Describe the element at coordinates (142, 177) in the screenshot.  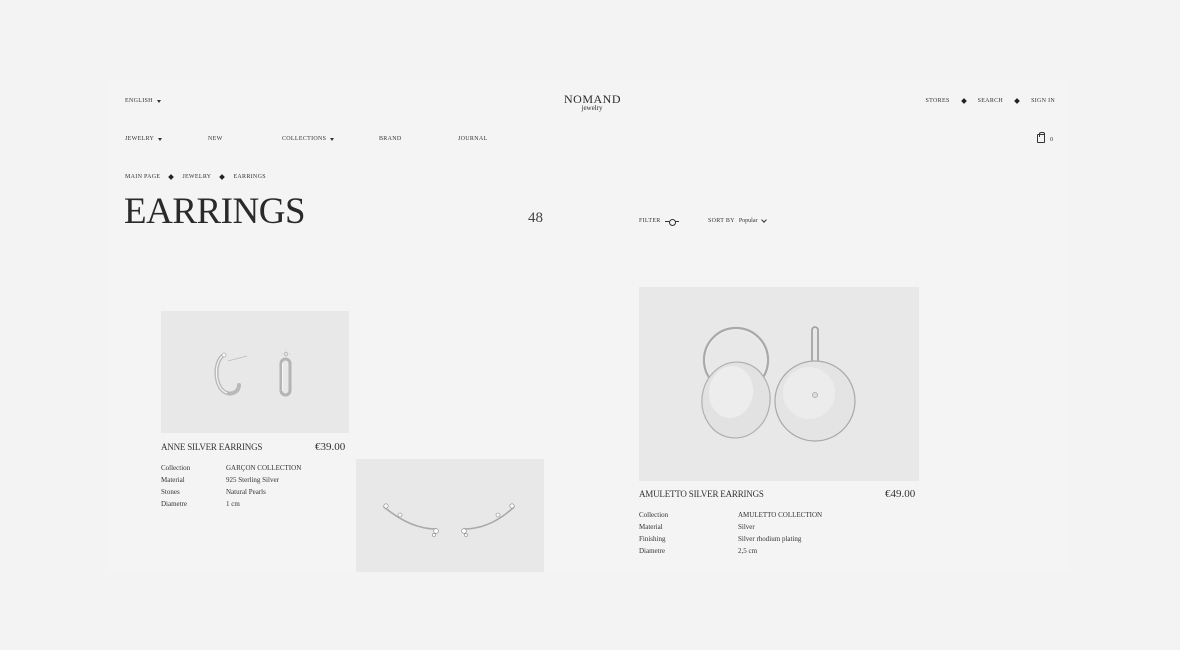
I see `breadcrumb-main-page: MAIN PAGE` at that location.